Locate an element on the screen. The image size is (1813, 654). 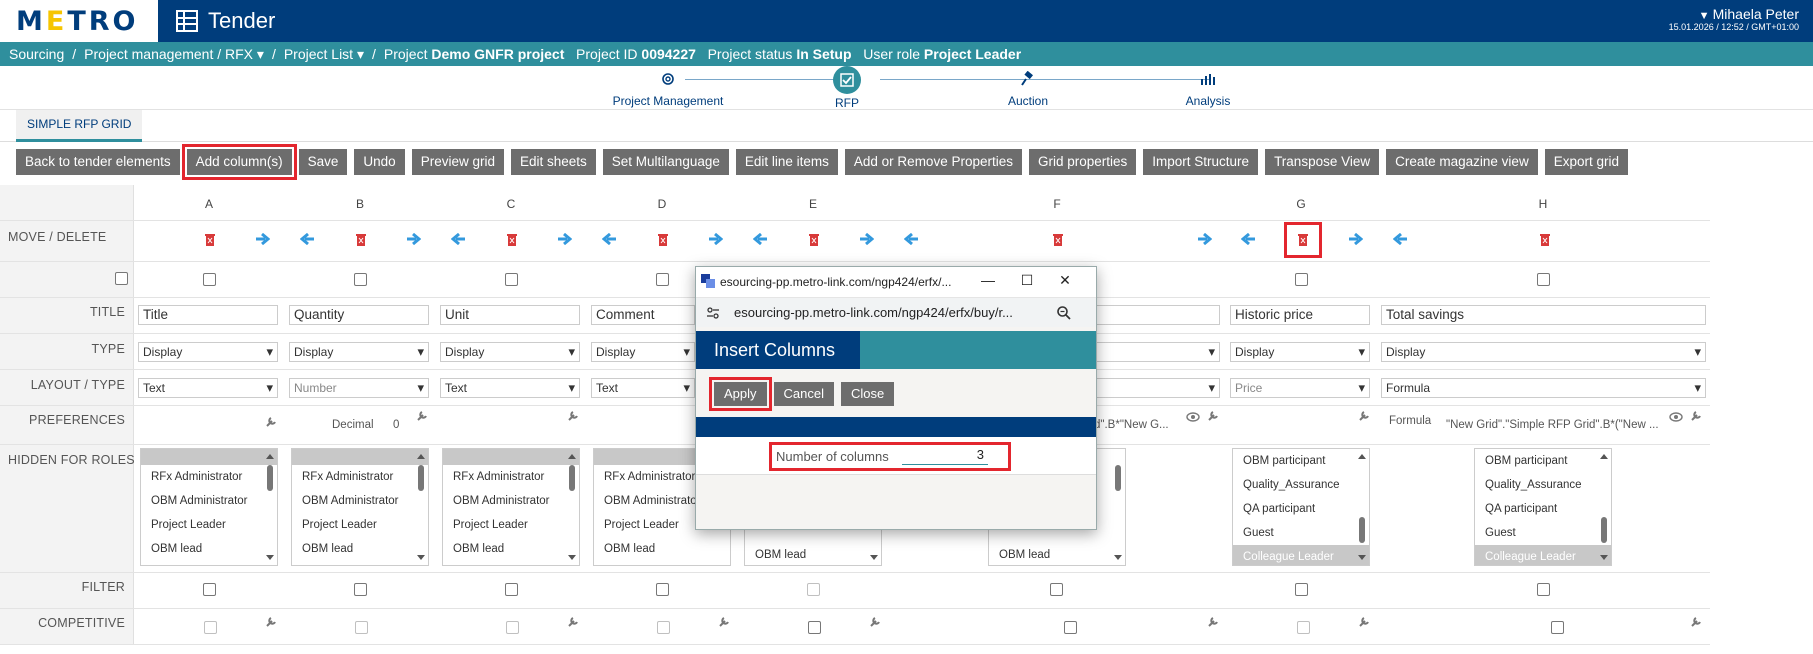
layout-select-h: Formula is located at coordinates (1543, 388).